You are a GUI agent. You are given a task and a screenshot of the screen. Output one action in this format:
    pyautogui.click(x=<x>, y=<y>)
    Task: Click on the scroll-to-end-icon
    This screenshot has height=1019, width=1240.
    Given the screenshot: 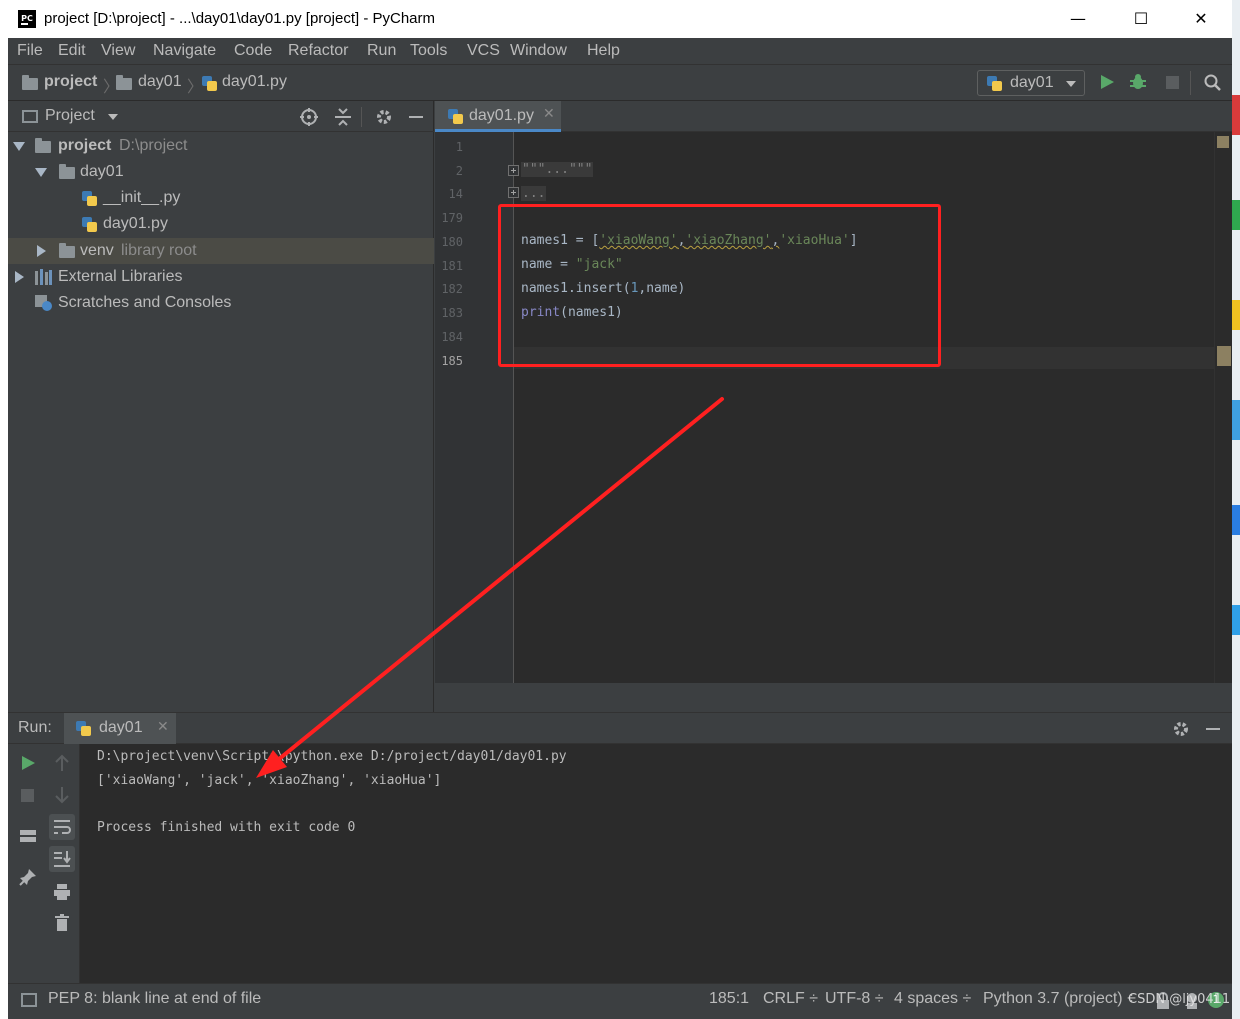 What is the action you would take?
    pyautogui.click(x=62, y=859)
    